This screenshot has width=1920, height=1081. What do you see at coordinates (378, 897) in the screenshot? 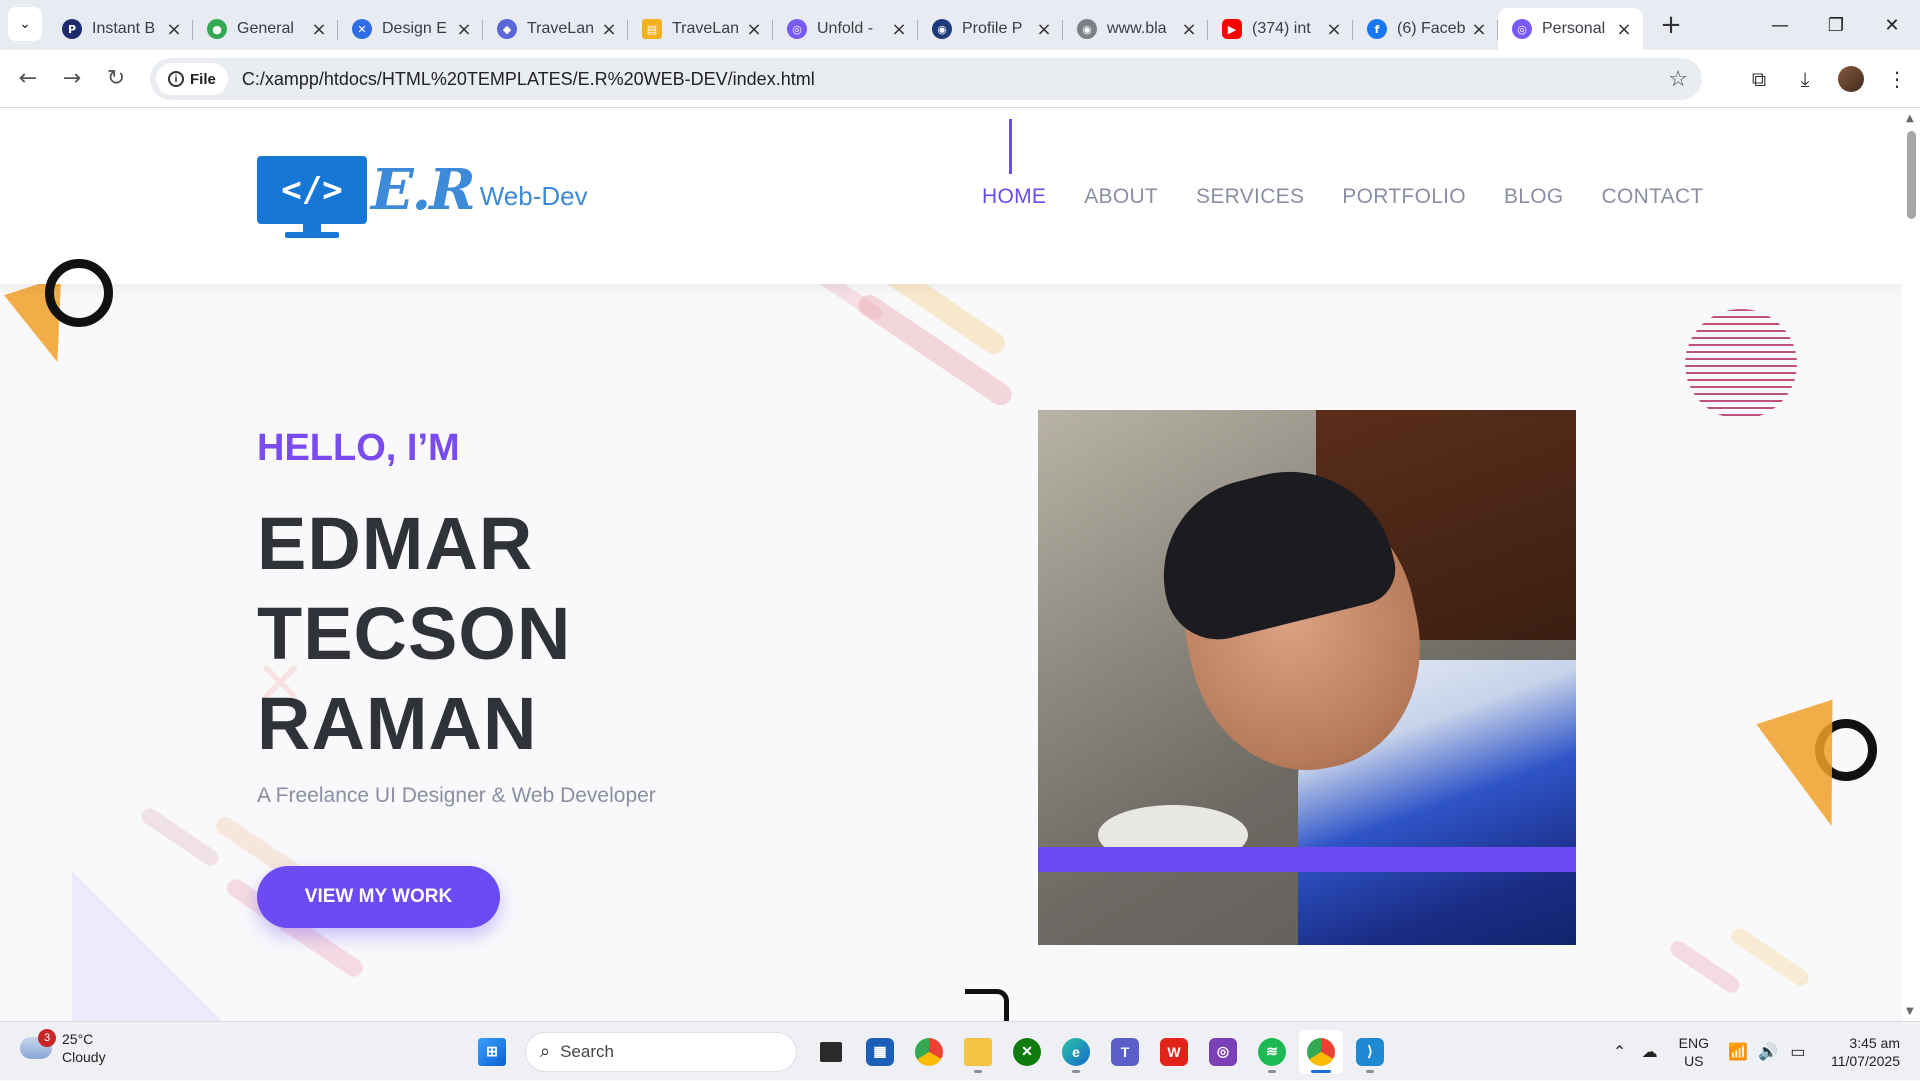
I see `view-my-work-button: VIEW MY WORK` at bounding box center [378, 897].